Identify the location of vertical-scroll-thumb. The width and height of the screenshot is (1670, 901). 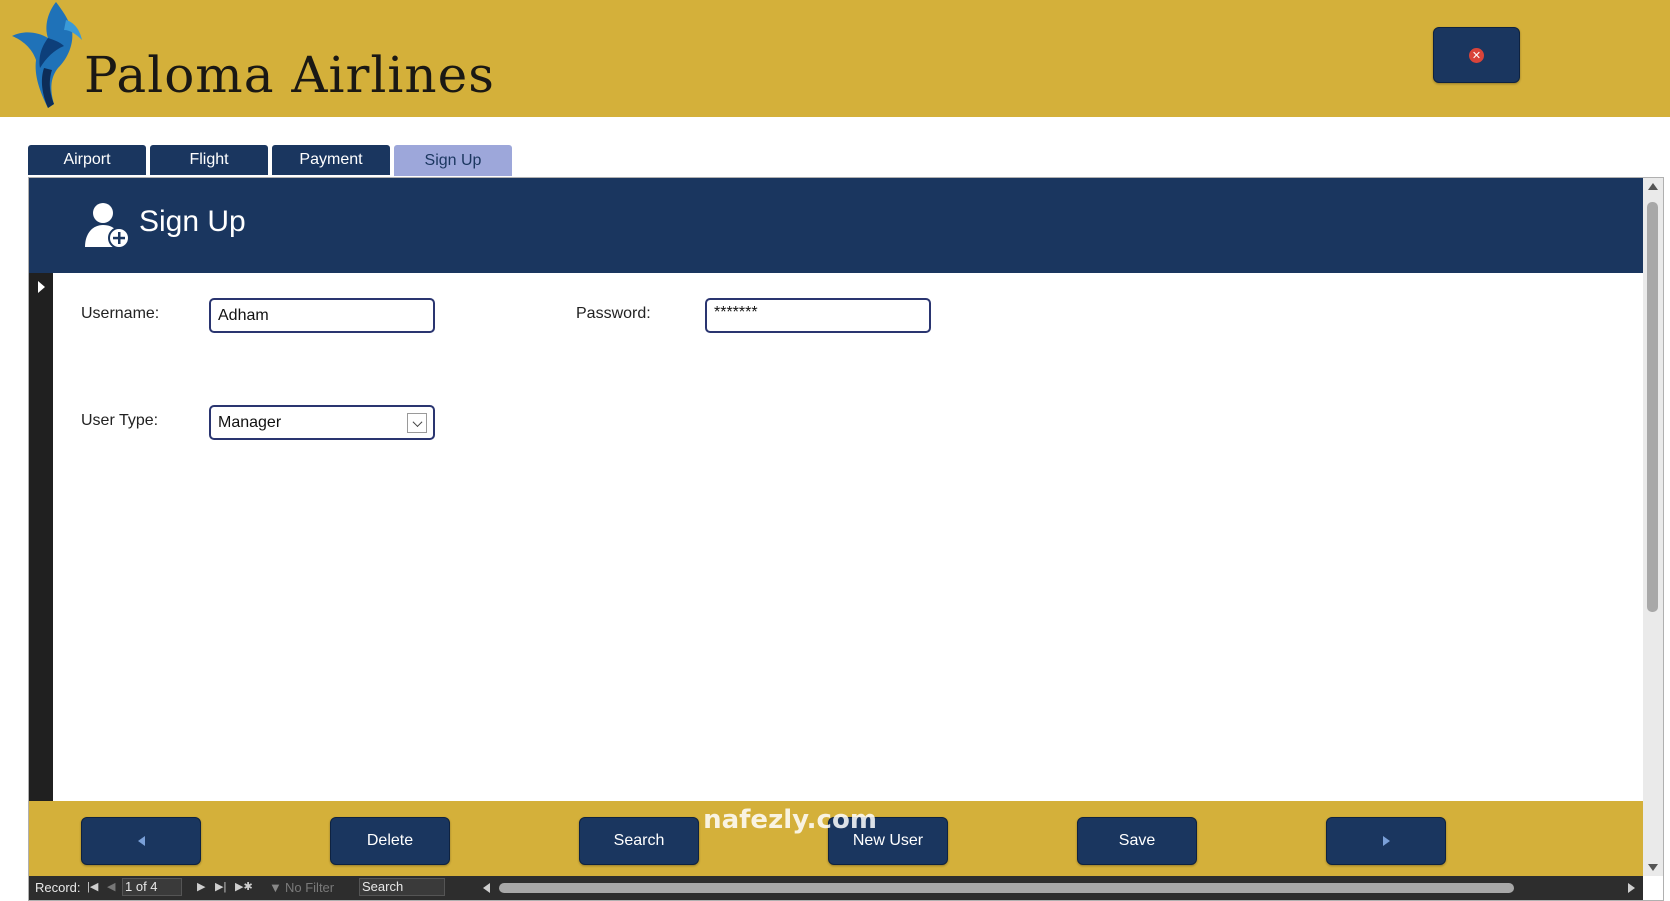
(1652, 407).